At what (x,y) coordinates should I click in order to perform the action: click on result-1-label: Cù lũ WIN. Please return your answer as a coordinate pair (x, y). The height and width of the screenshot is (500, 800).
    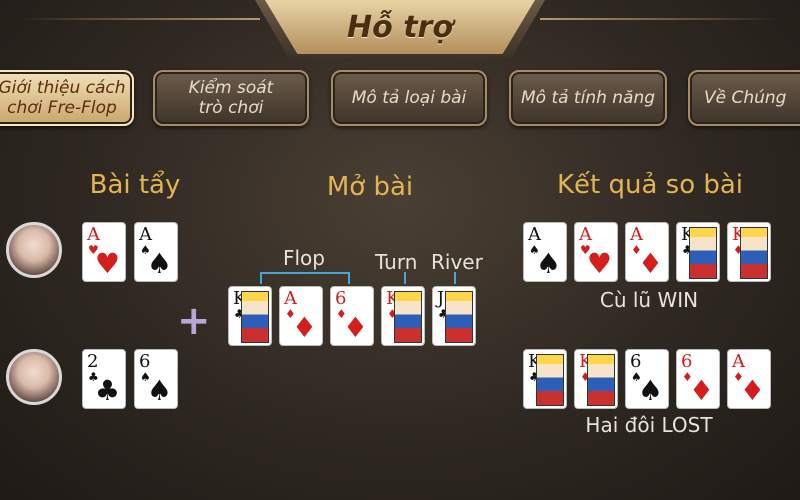
    Looking at the image, I should click on (649, 300).